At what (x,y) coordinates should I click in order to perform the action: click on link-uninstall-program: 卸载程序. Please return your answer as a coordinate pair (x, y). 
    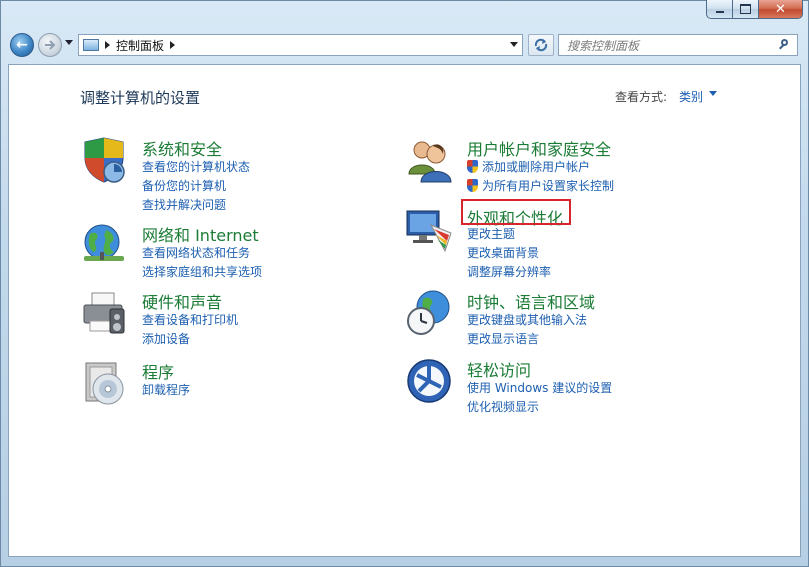
    Looking at the image, I should click on (166, 389).